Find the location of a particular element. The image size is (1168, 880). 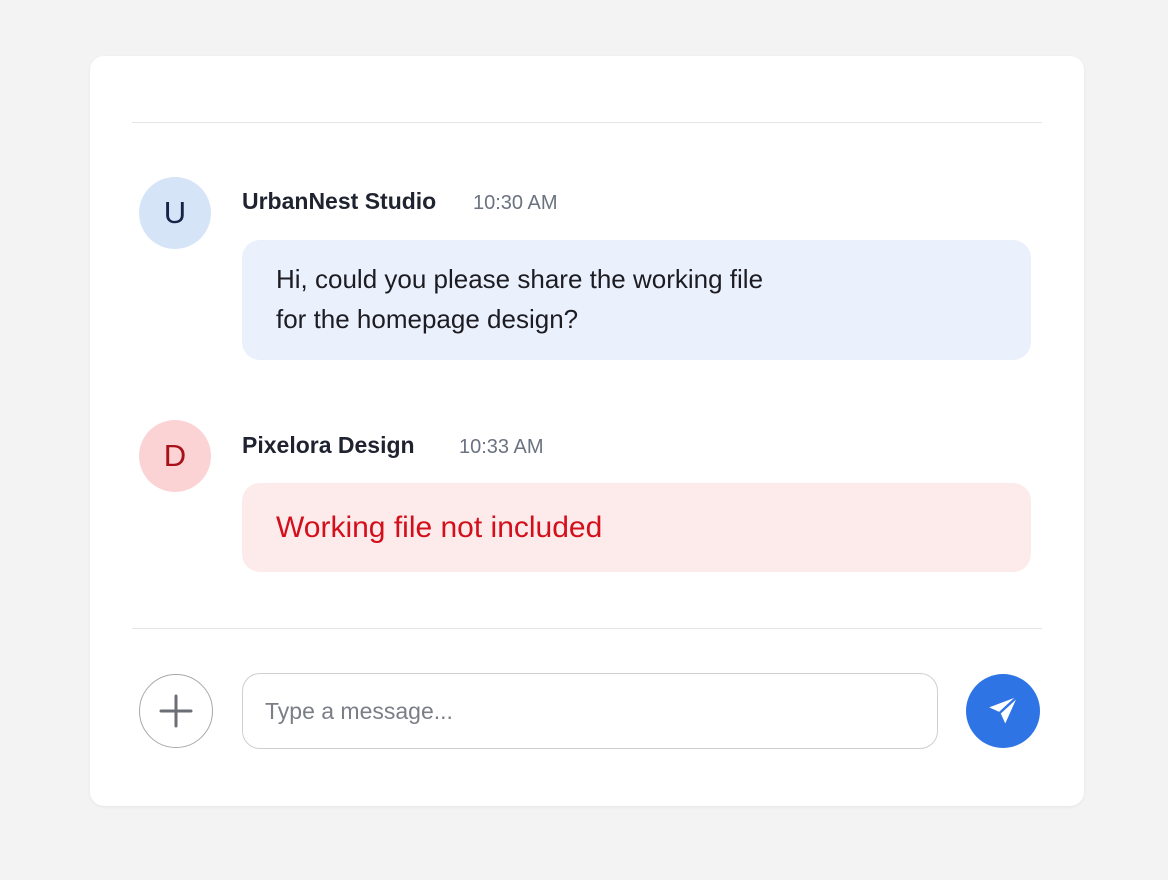

avatar-initial: U is located at coordinates (175, 212).